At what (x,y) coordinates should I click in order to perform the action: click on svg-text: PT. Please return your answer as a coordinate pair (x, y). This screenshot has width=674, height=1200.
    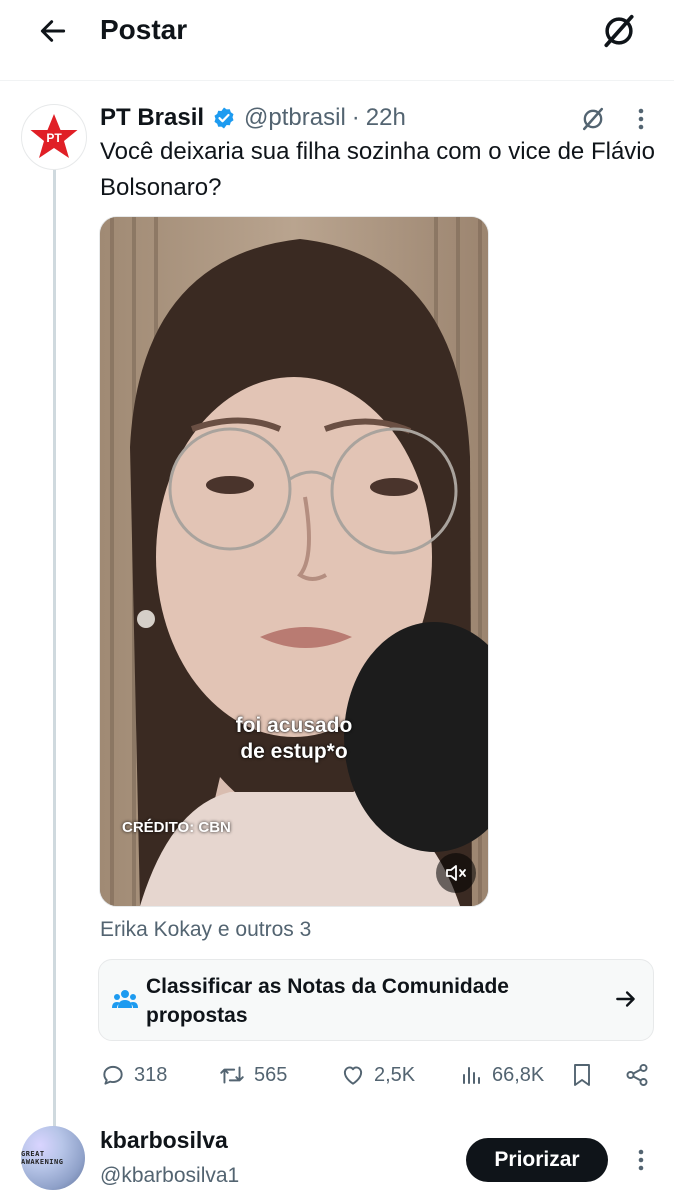
    Looking at the image, I should click on (54, 138).